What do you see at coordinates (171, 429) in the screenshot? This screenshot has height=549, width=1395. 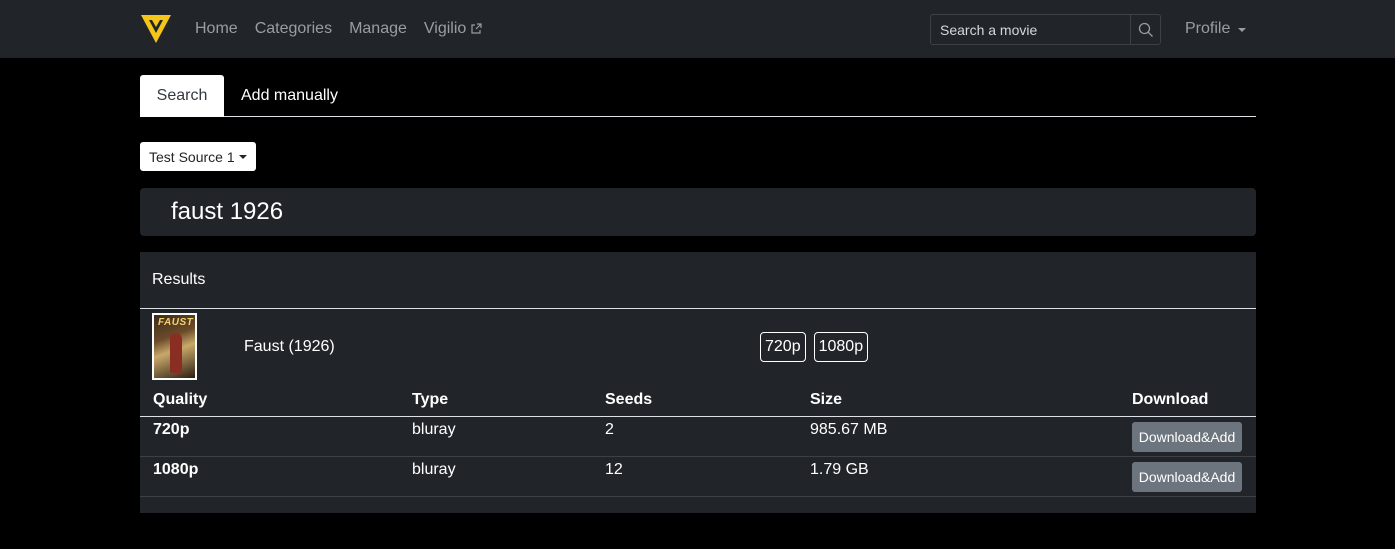 I see `quality-cell: 720p` at bounding box center [171, 429].